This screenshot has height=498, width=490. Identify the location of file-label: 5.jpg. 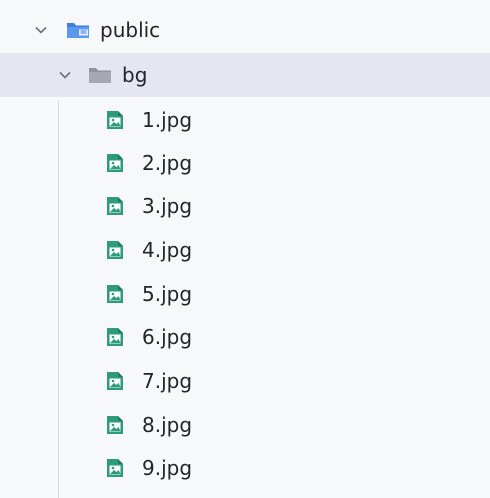
(167, 294).